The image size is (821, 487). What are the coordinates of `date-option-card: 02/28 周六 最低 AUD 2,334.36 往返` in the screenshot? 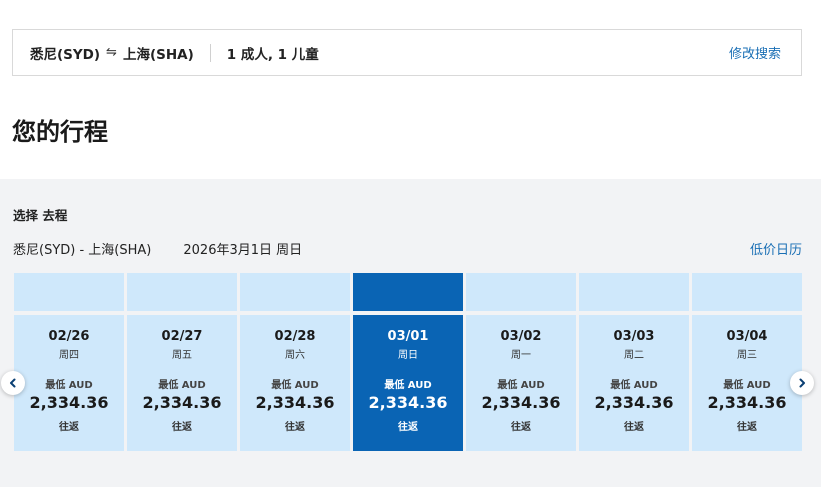 It's located at (295, 383).